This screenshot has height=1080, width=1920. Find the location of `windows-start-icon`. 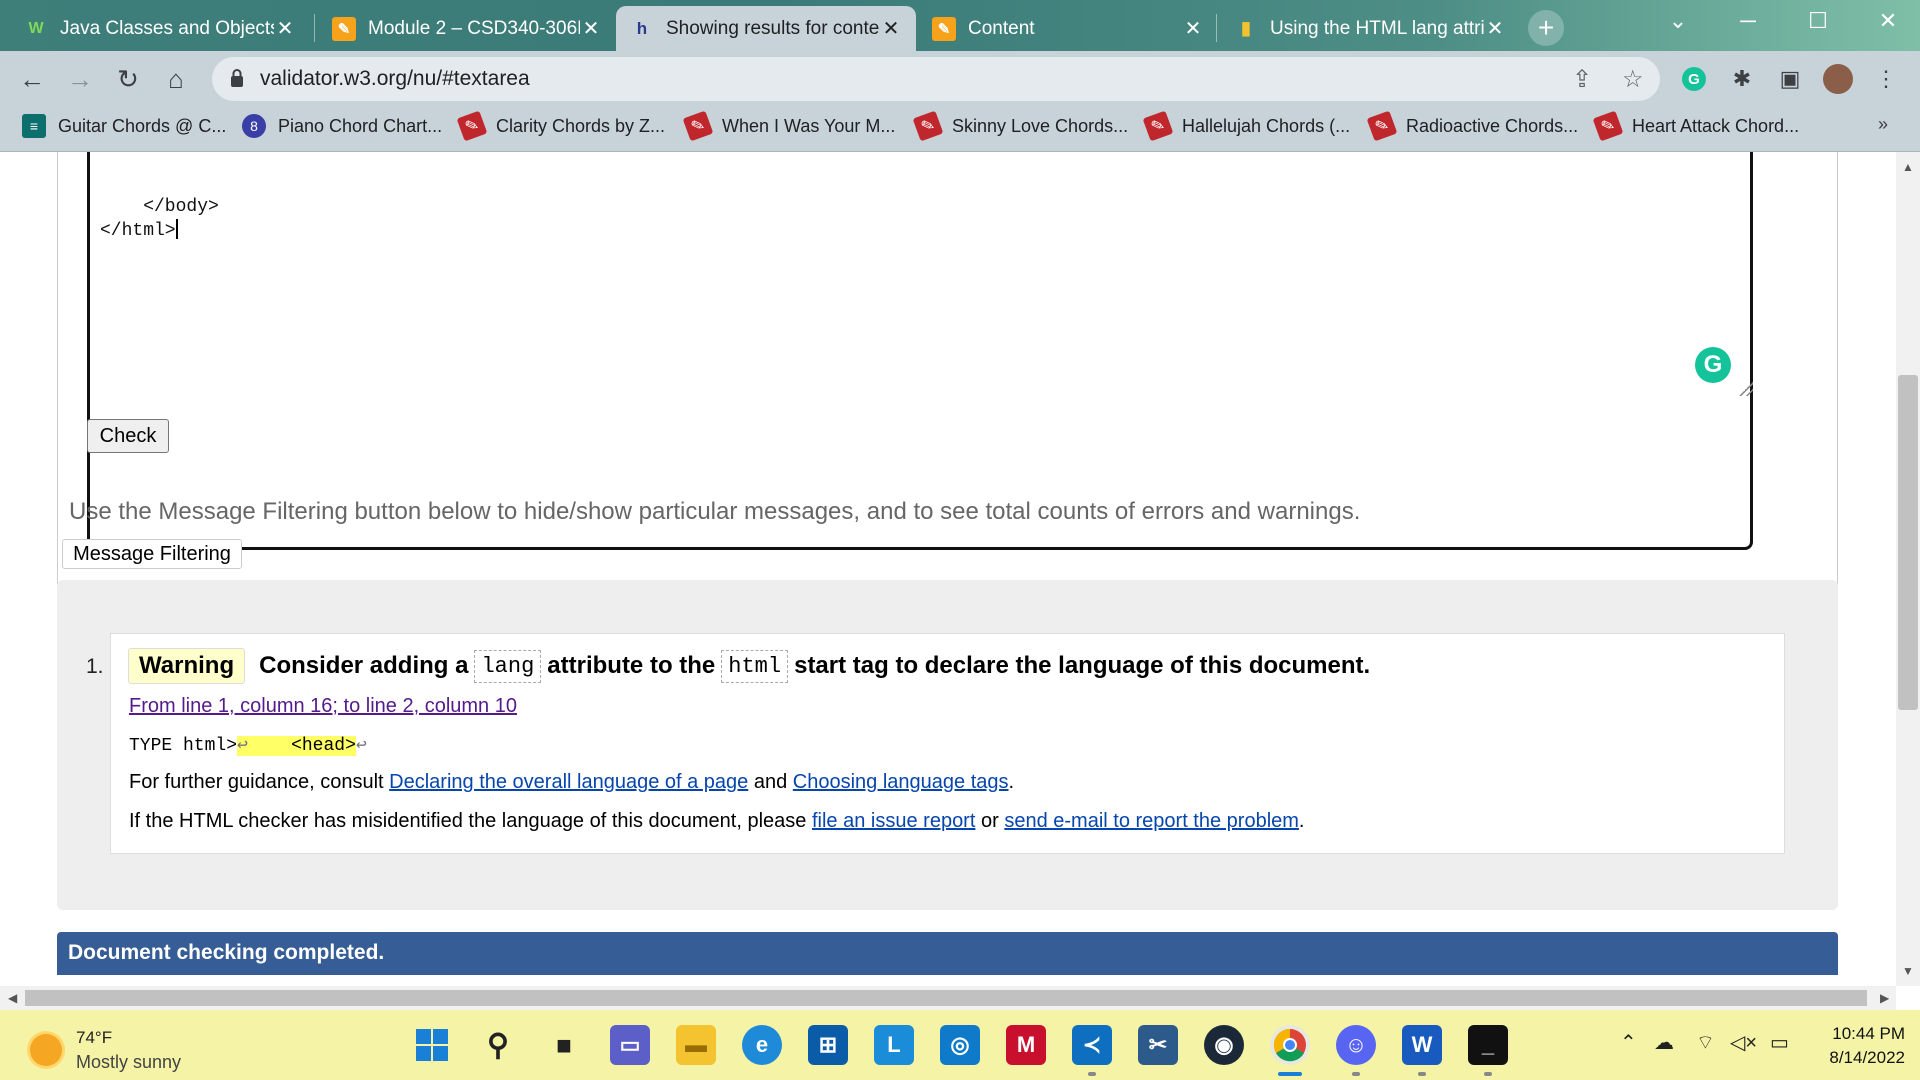

windows-start-icon is located at coordinates (432, 1045).